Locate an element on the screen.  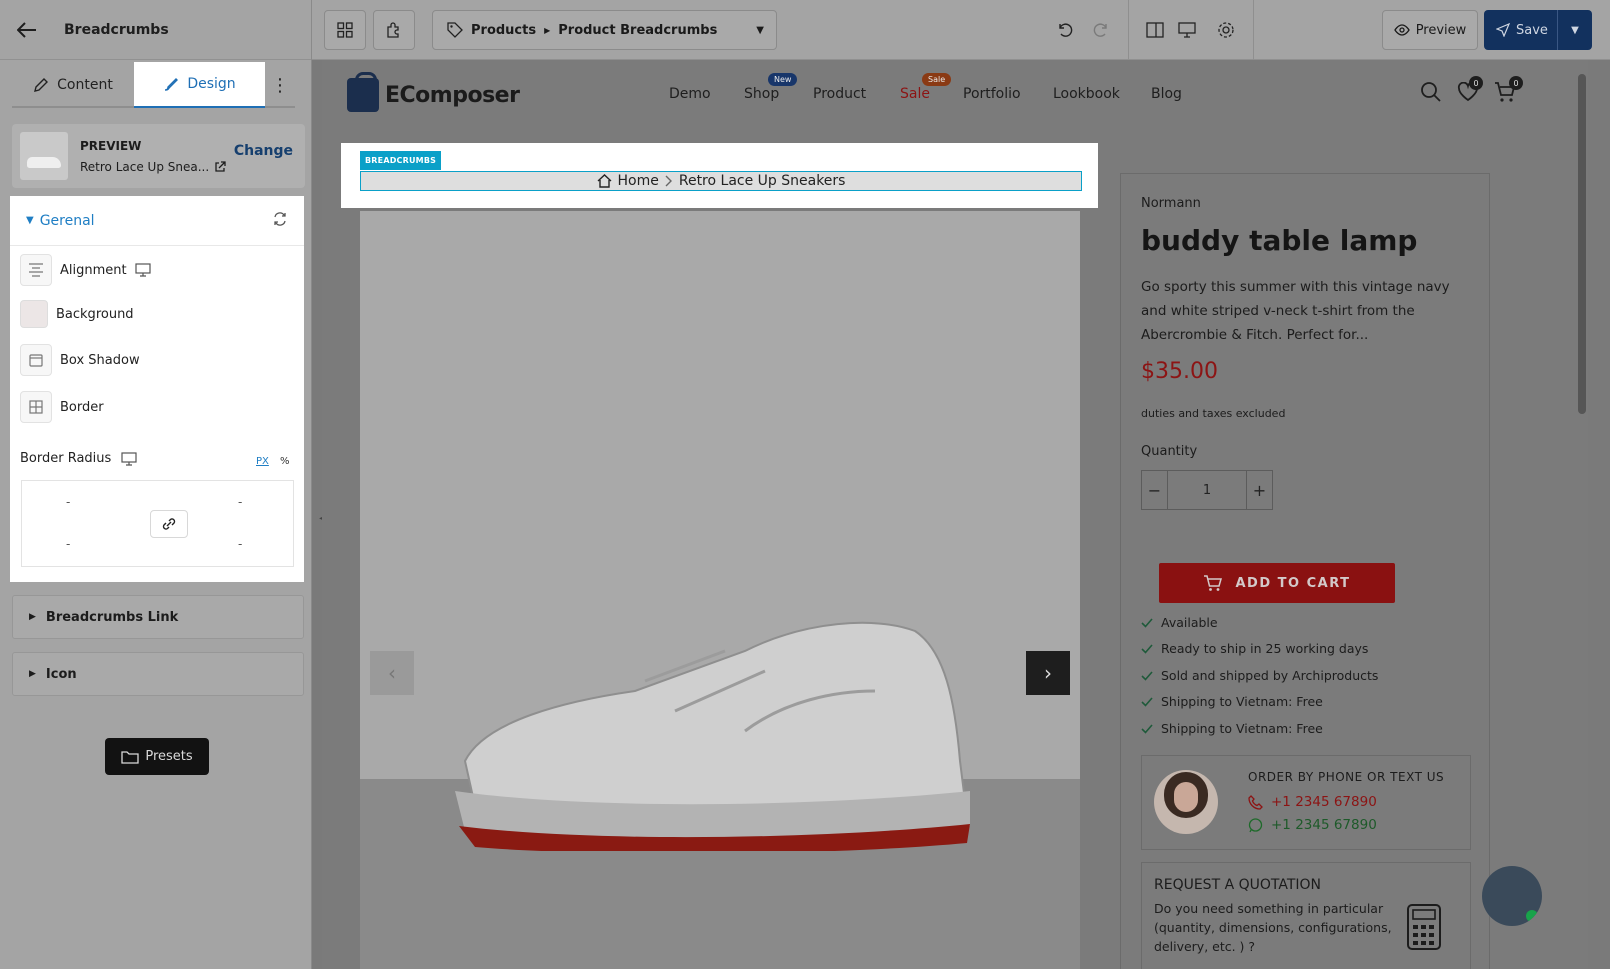
feature-text: Shipping to Vietnam: Free is located at coordinates (1242, 701).